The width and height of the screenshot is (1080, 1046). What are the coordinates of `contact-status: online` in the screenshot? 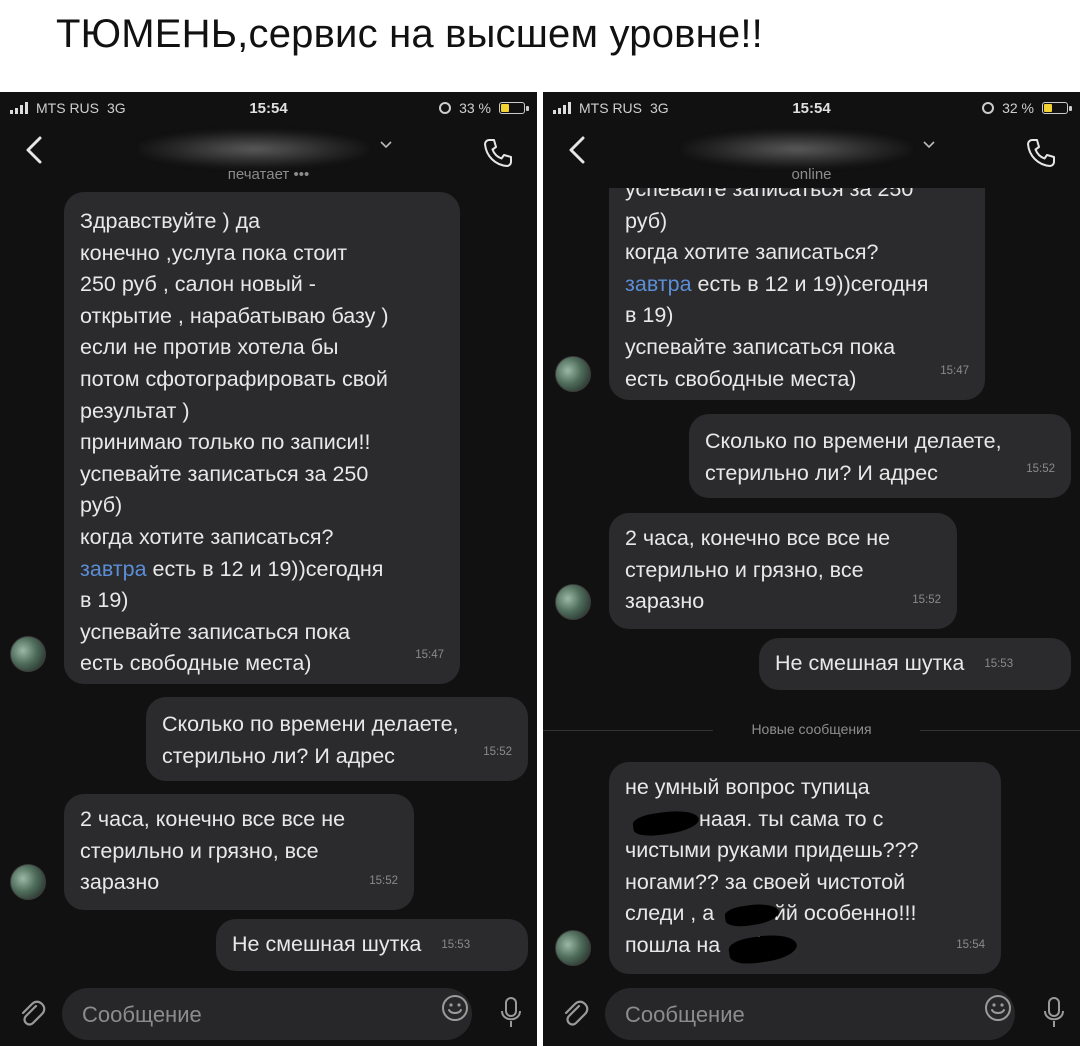 It's located at (811, 174).